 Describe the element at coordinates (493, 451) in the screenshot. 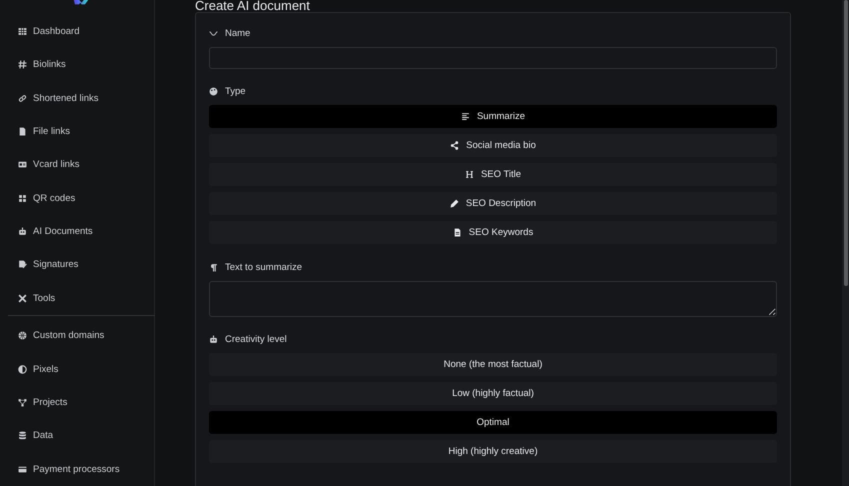

I see `creativity-option: High (highly creative)` at that location.